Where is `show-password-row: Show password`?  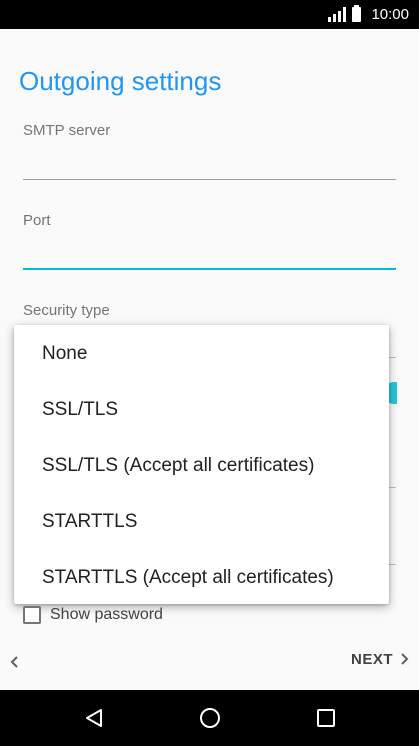
show-password-row: Show password is located at coordinates (93, 615).